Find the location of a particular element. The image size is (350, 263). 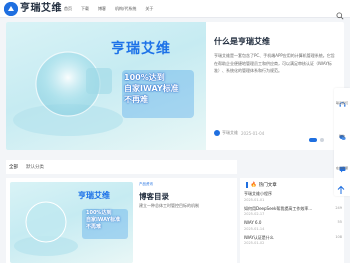

hot-article-date: 2025-01-01 is located at coordinates (254, 199).